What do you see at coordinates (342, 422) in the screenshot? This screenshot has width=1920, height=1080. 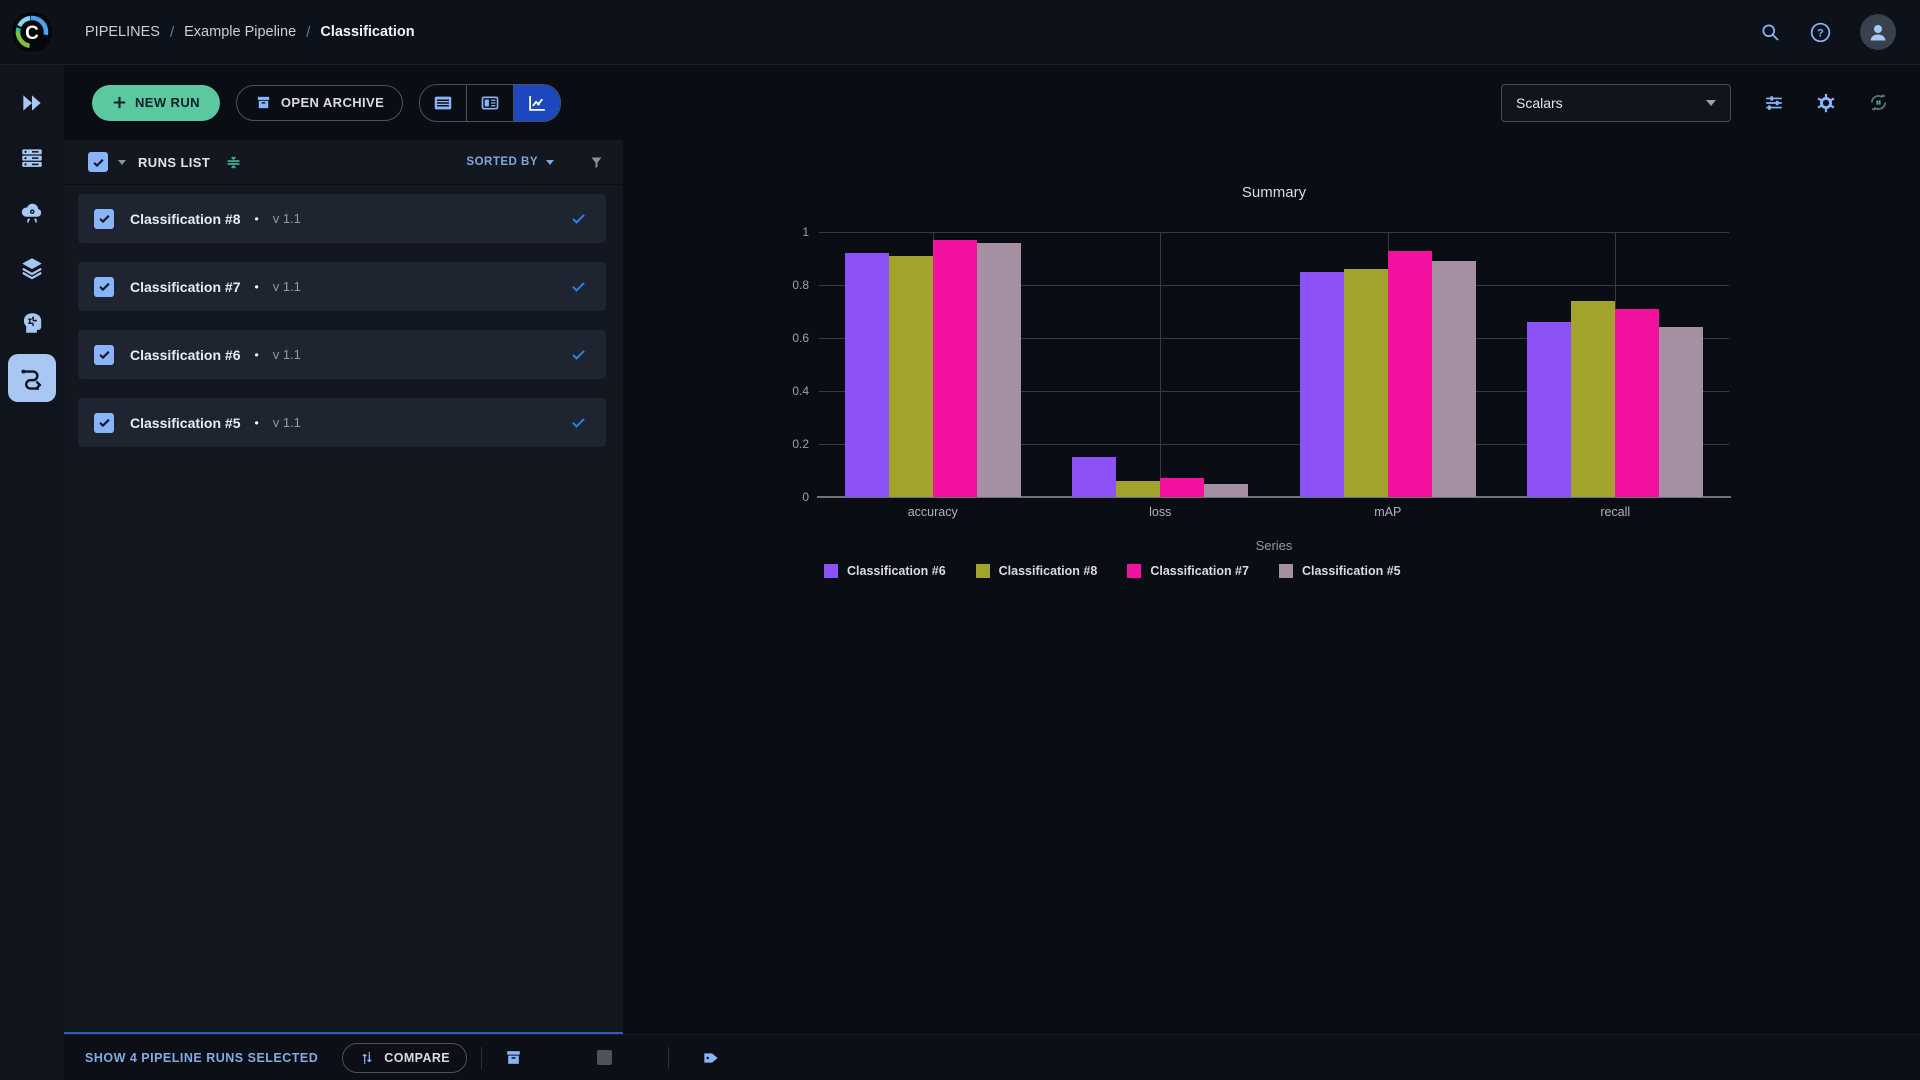 I see `run-row: Classification #5 • v 1.1` at bounding box center [342, 422].